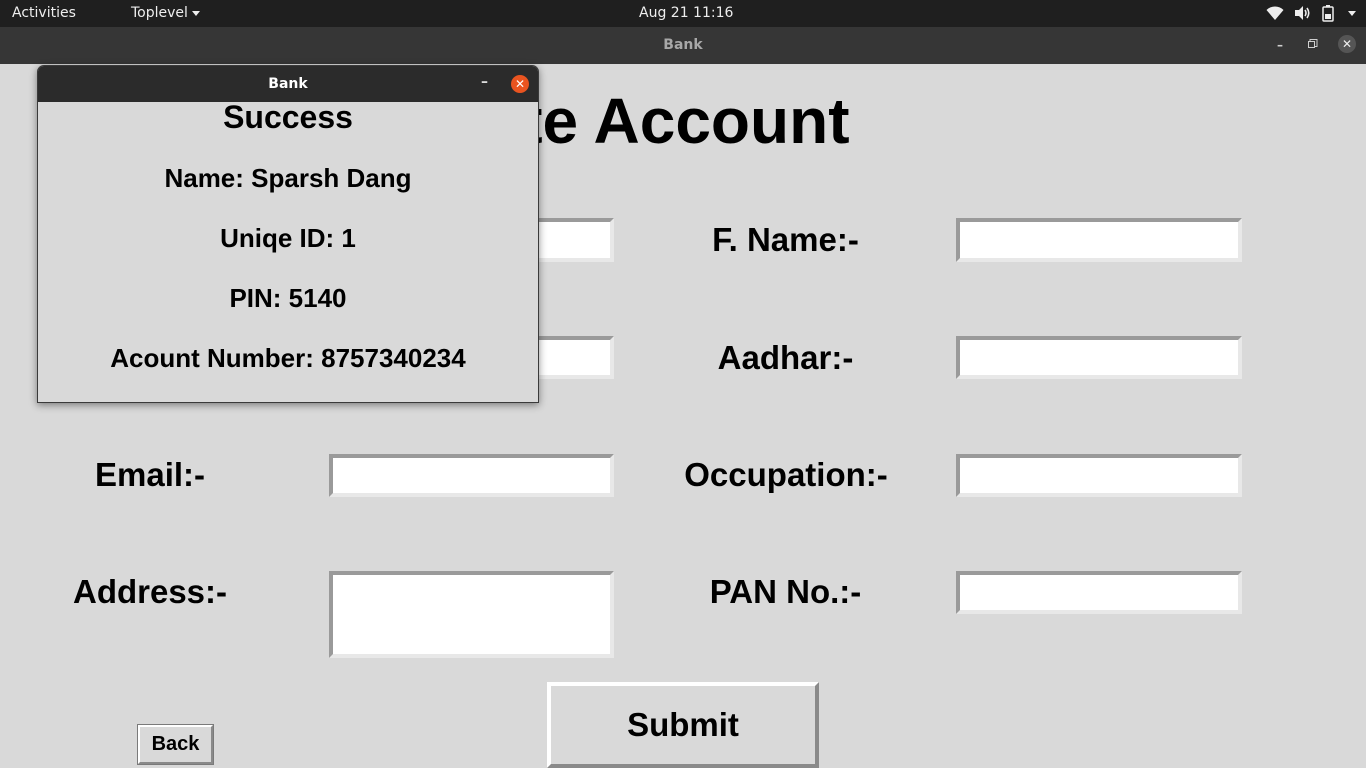 The image size is (1366, 768). I want to click on window-title: Bank, so click(683, 45).